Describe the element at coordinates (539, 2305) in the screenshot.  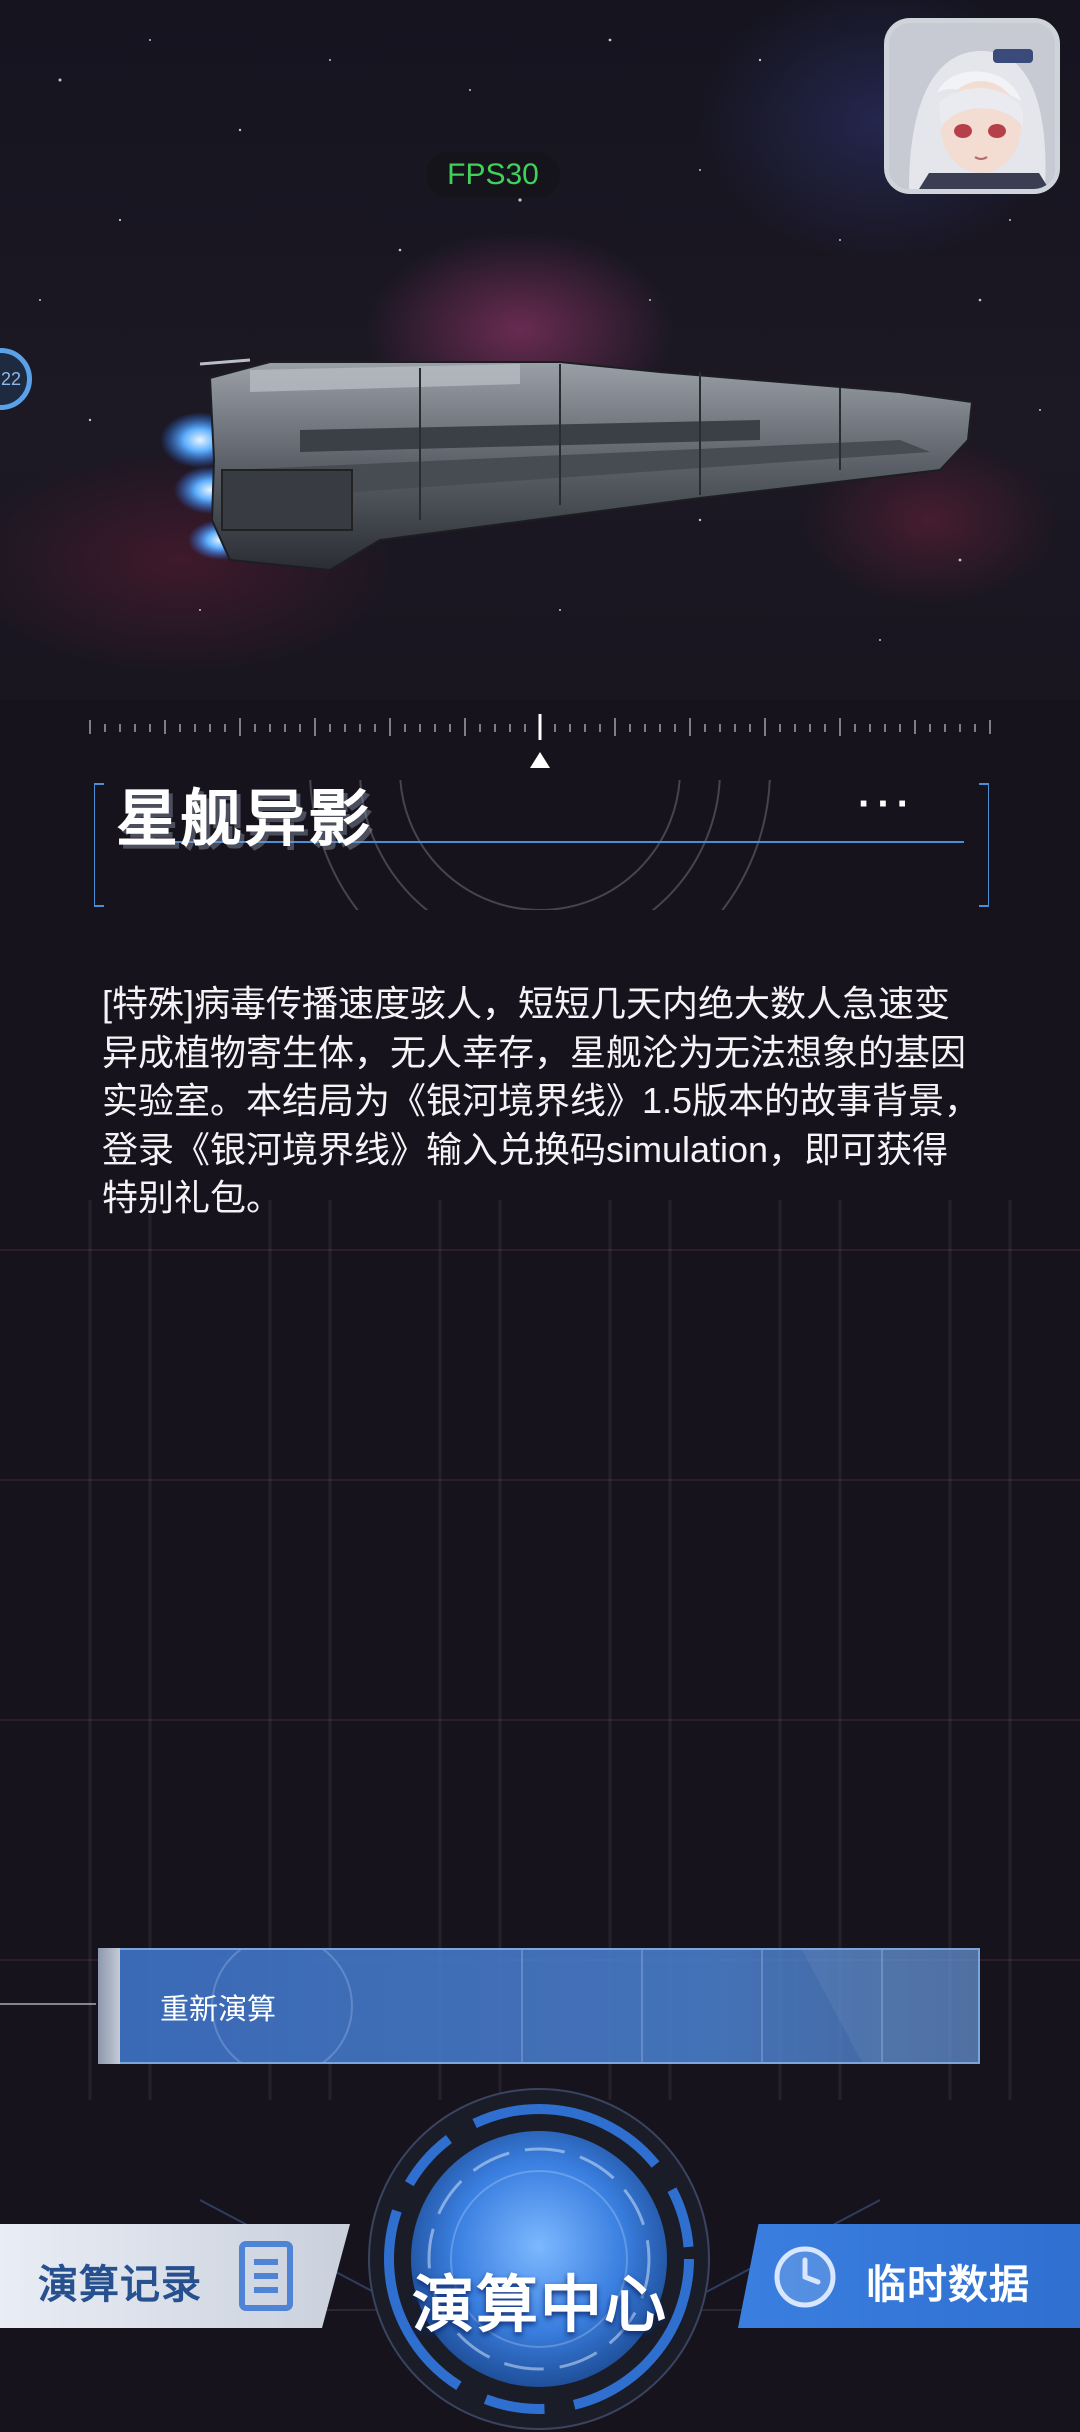
I see `calc-center-label: 演算中心` at that location.